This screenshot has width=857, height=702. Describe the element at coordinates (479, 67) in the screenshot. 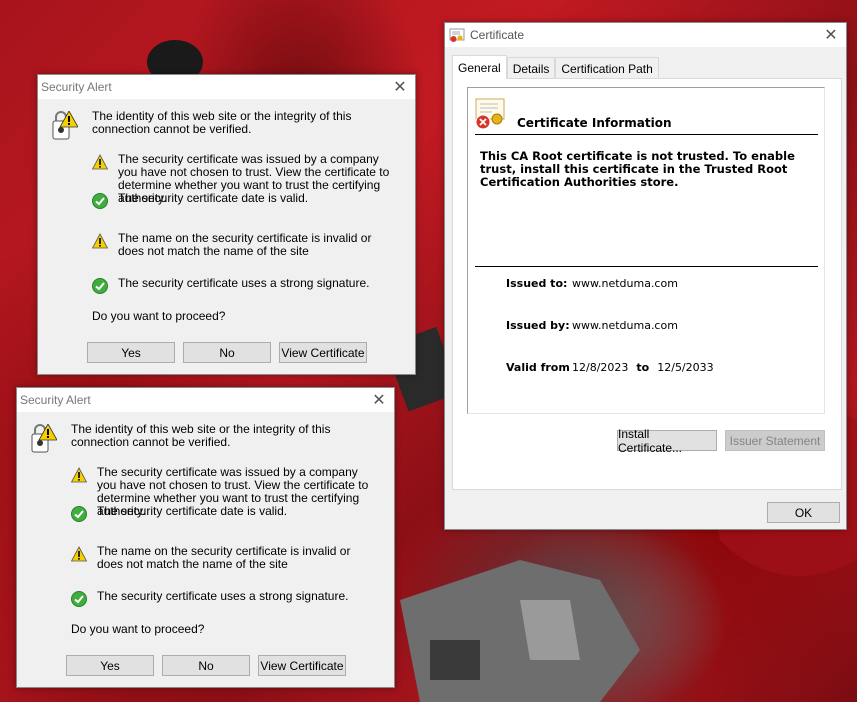

I see `tab-general: General` at that location.